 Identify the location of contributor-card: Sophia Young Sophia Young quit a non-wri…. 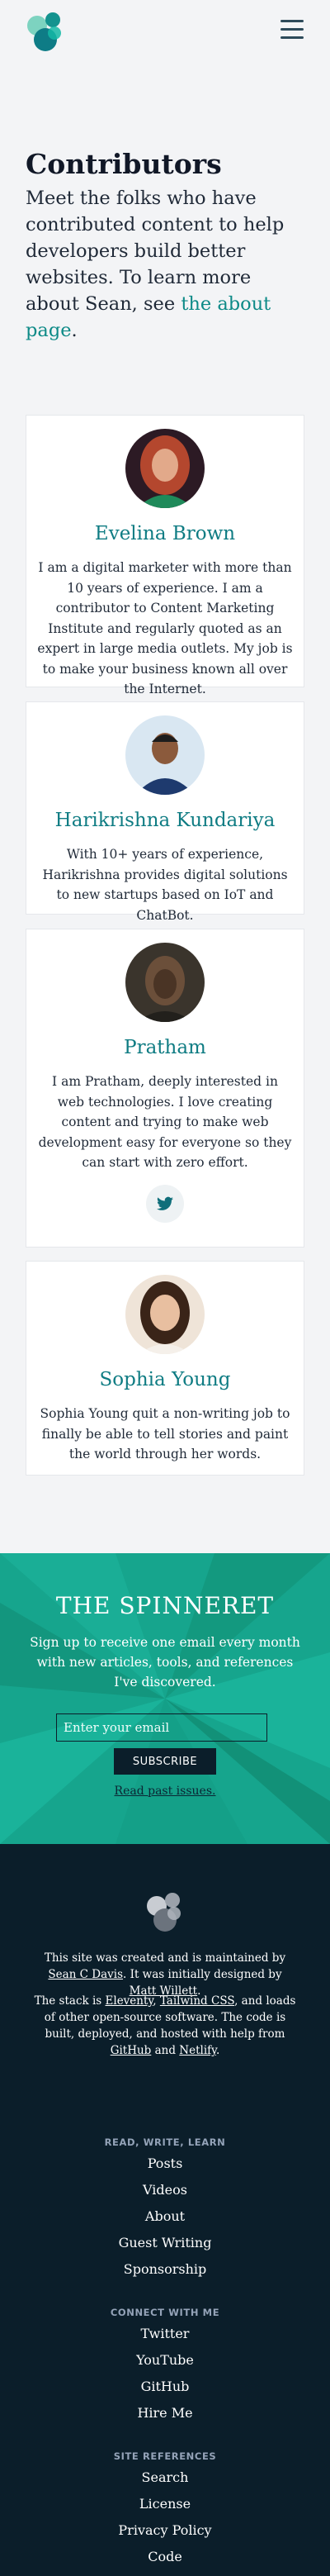
(165, 1368).